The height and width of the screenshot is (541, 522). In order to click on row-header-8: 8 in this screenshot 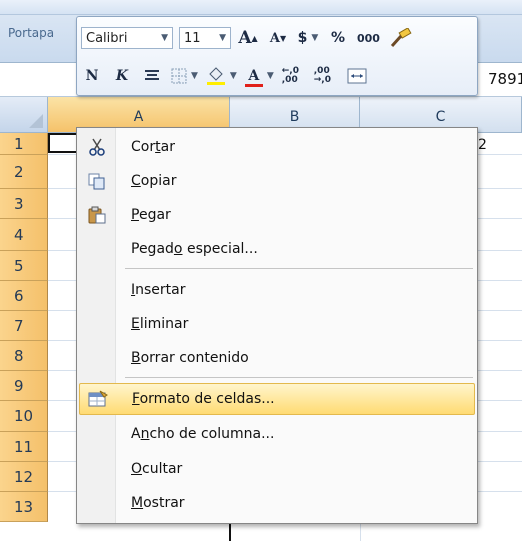, I will do `click(24, 356)`.